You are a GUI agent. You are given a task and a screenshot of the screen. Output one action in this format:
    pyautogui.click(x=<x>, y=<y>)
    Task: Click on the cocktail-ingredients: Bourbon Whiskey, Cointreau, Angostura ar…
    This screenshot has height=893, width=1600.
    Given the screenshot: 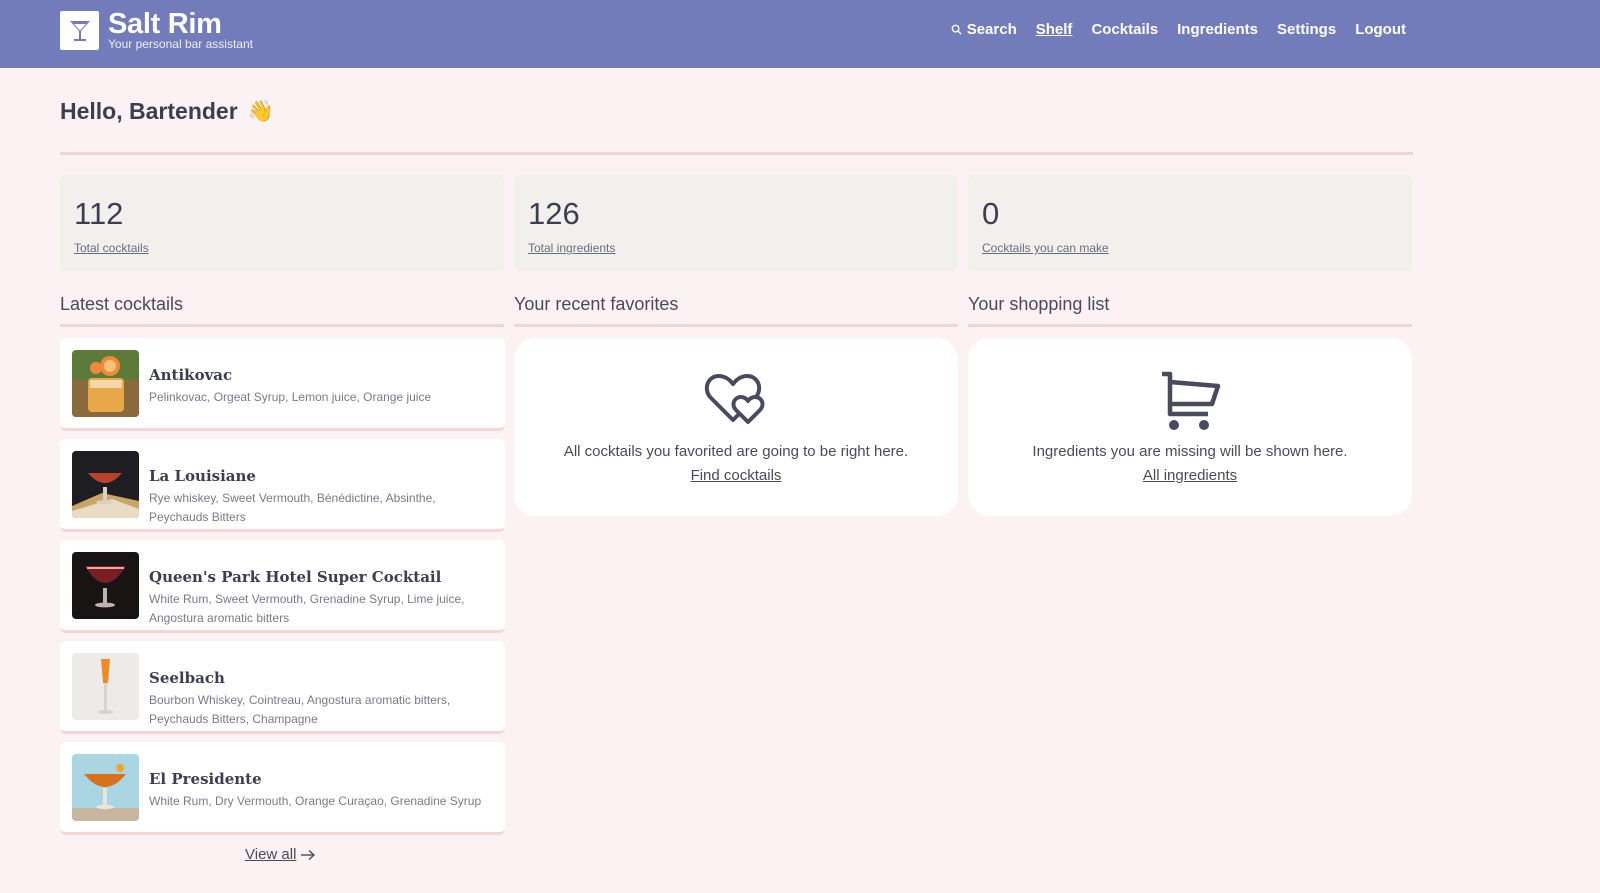 What is the action you would take?
    pyautogui.click(x=300, y=709)
    